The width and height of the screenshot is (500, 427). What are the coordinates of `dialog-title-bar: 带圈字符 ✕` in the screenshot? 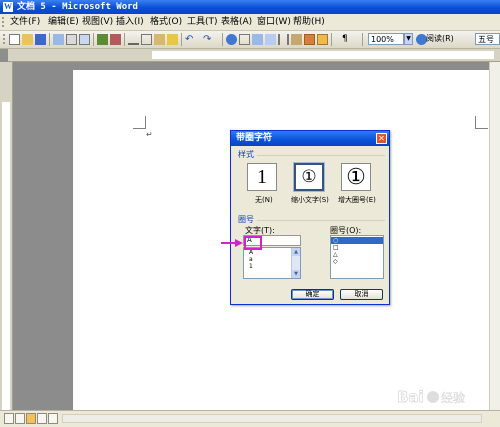 It's located at (310, 138).